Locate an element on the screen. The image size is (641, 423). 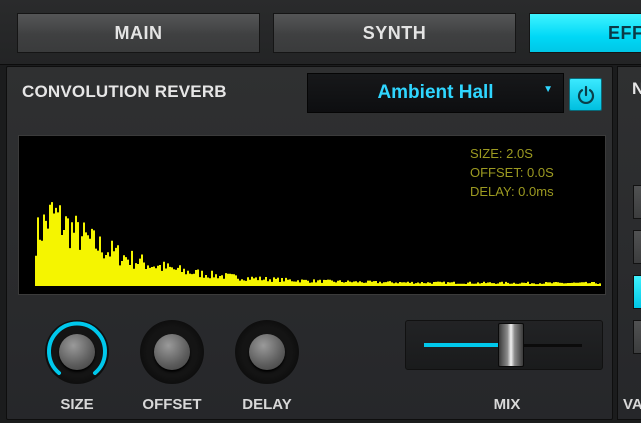
reverb-readout: SIZE: 2.0S OFFSET: 0.0S DELAY: 0.0ms is located at coordinates (512, 172).